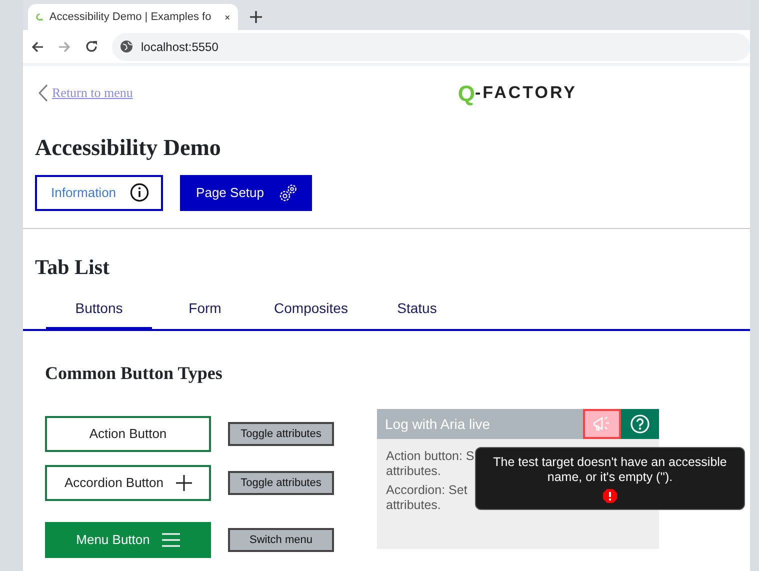 Image resolution: width=759 pixels, height=571 pixels. What do you see at coordinates (91, 46) in the screenshot?
I see `reload-icon` at bounding box center [91, 46].